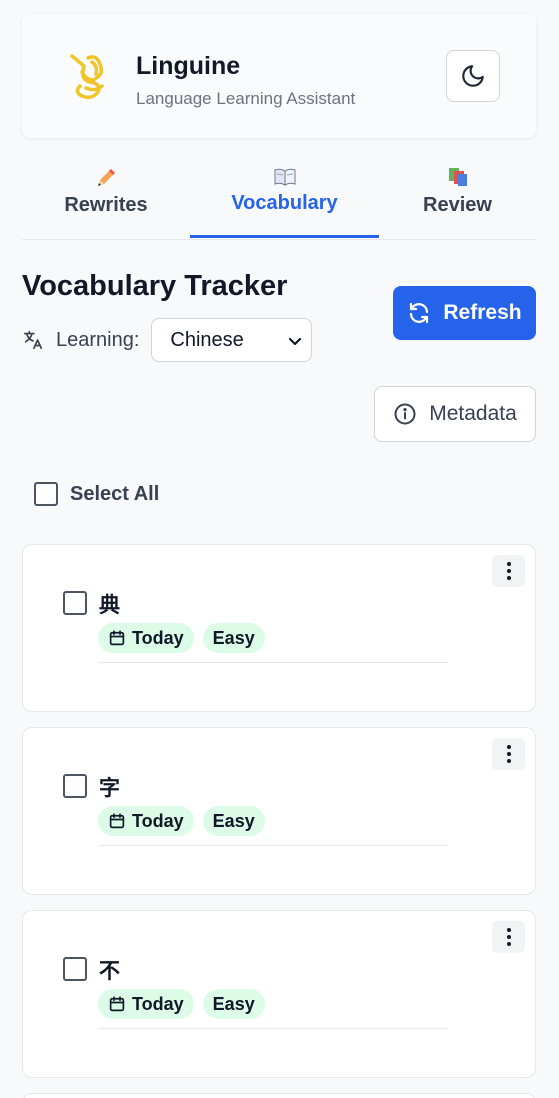 Image resolution: width=559 pixels, height=1098 pixels. What do you see at coordinates (457, 179) in the screenshot?
I see `cards-icon` at bounding box center [457, 179].